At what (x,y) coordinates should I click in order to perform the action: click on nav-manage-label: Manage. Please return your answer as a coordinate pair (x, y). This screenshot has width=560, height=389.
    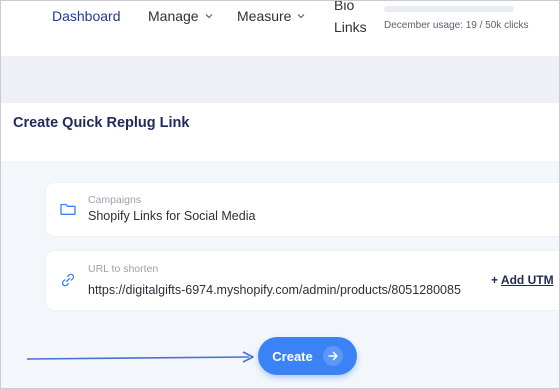
    Looking at the image, I should click on (173, 16).